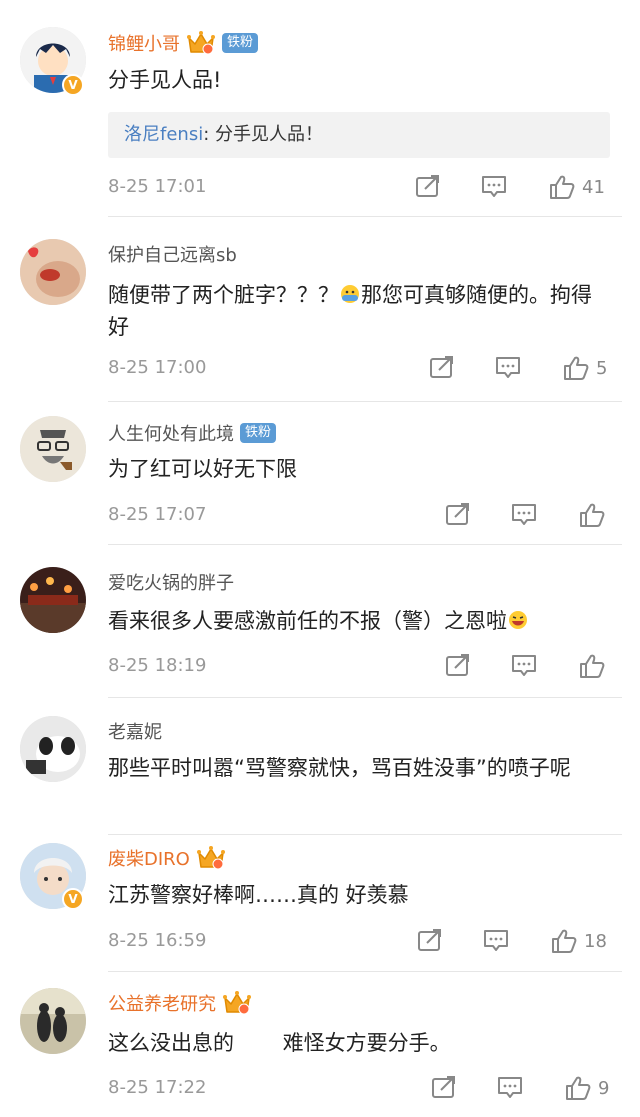 This screenshot has height=1117, width=640. Describe the element at coordinates (149, 858) in the screenshot. I see `username: 废柴DIRO` at that location.